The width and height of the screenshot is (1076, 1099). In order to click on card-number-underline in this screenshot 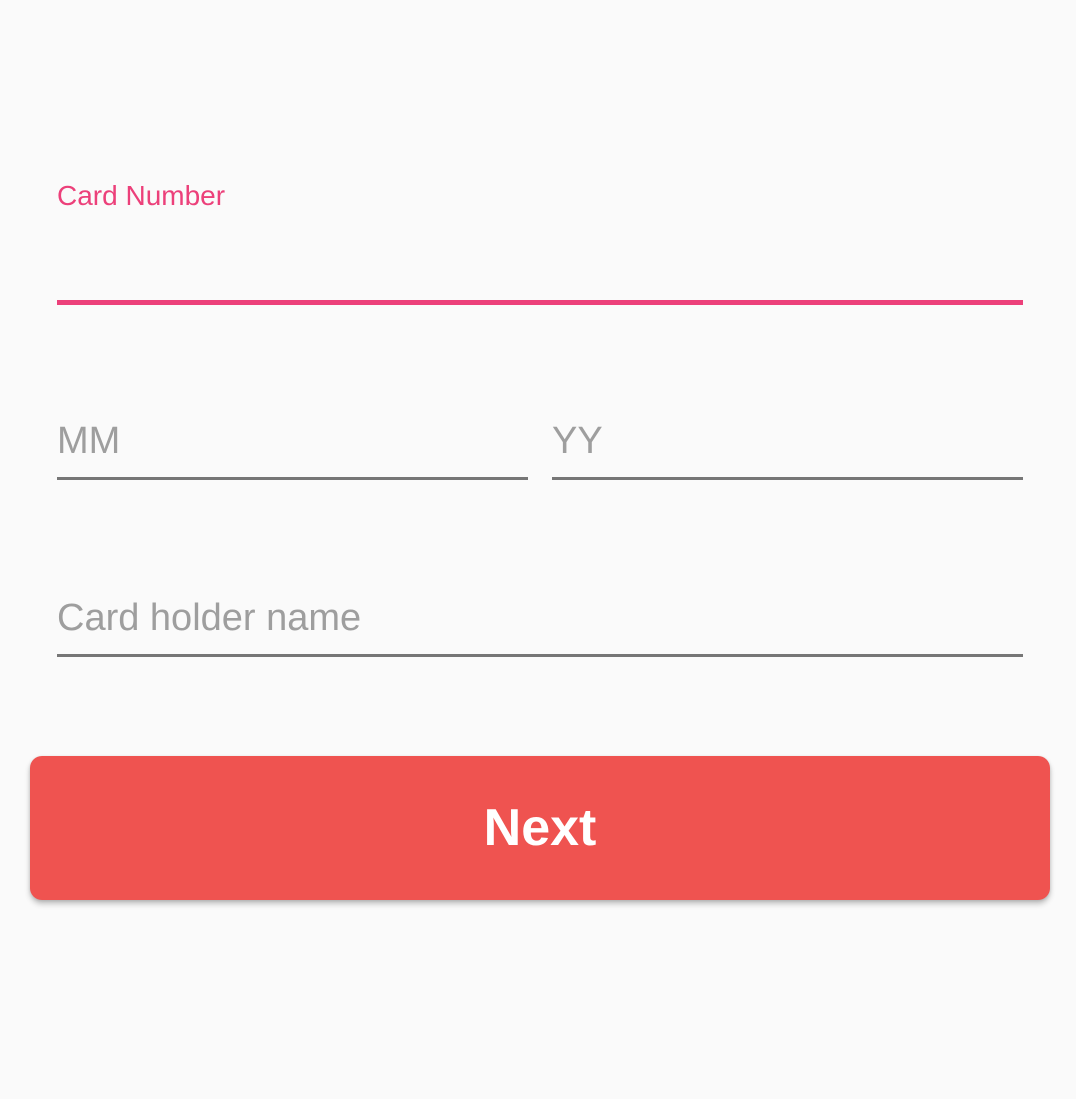, I will do `click(540, 302)`.